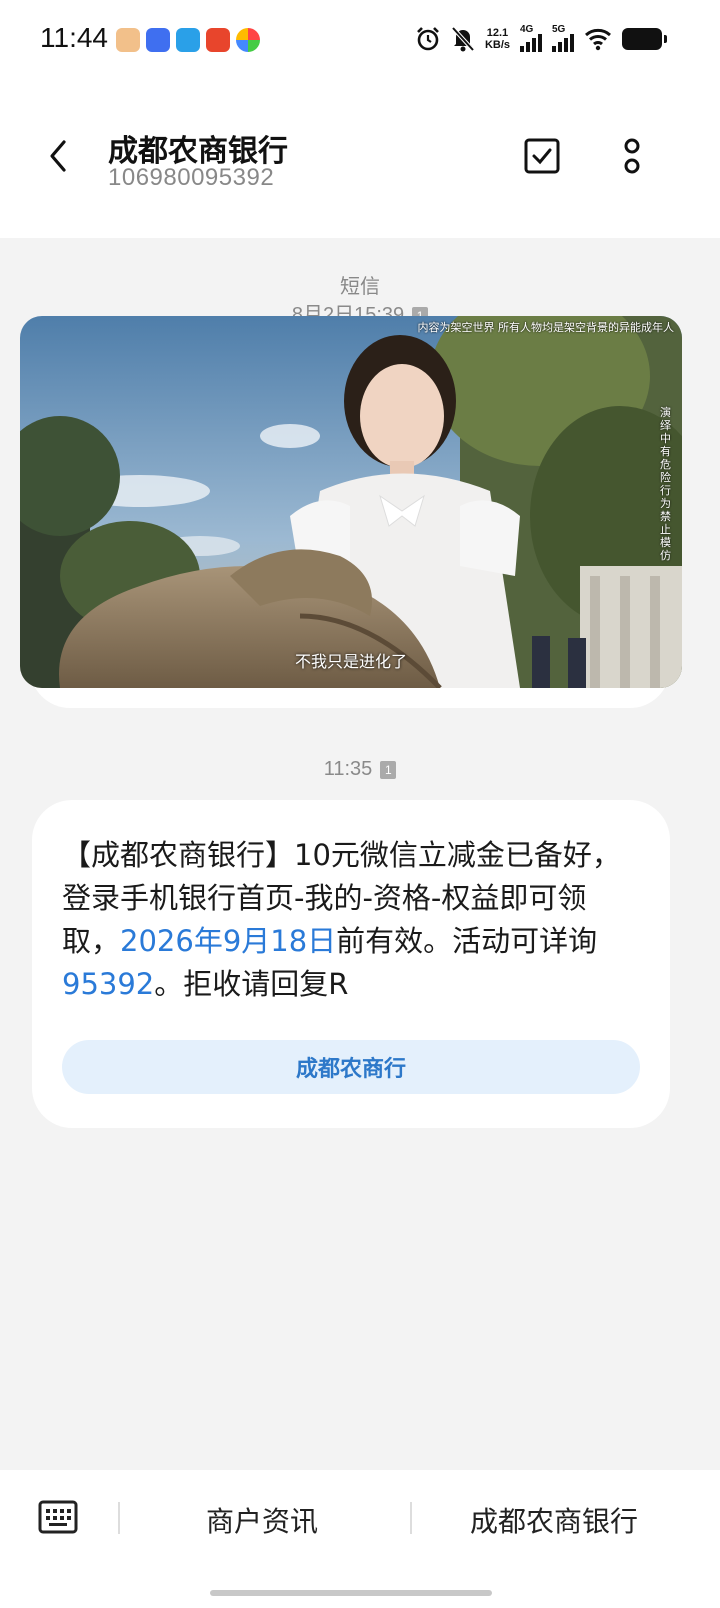 This screenshot has height=1608, width=720. What do you see at coordinates (360, 42) in the screenshot?
I see `status-bar: 11:44 12.1 KB/s 4G 5G` at bounding box center [360, 42].